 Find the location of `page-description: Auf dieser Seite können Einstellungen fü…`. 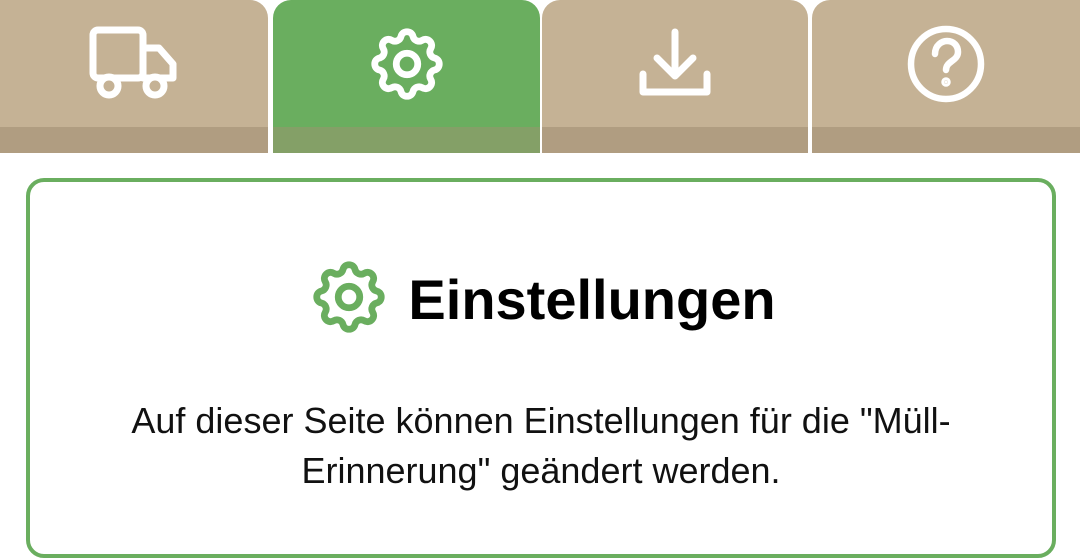

page-description: Auf dieser Seite können Einstellungen fü… is located at coordinates (541, 445).